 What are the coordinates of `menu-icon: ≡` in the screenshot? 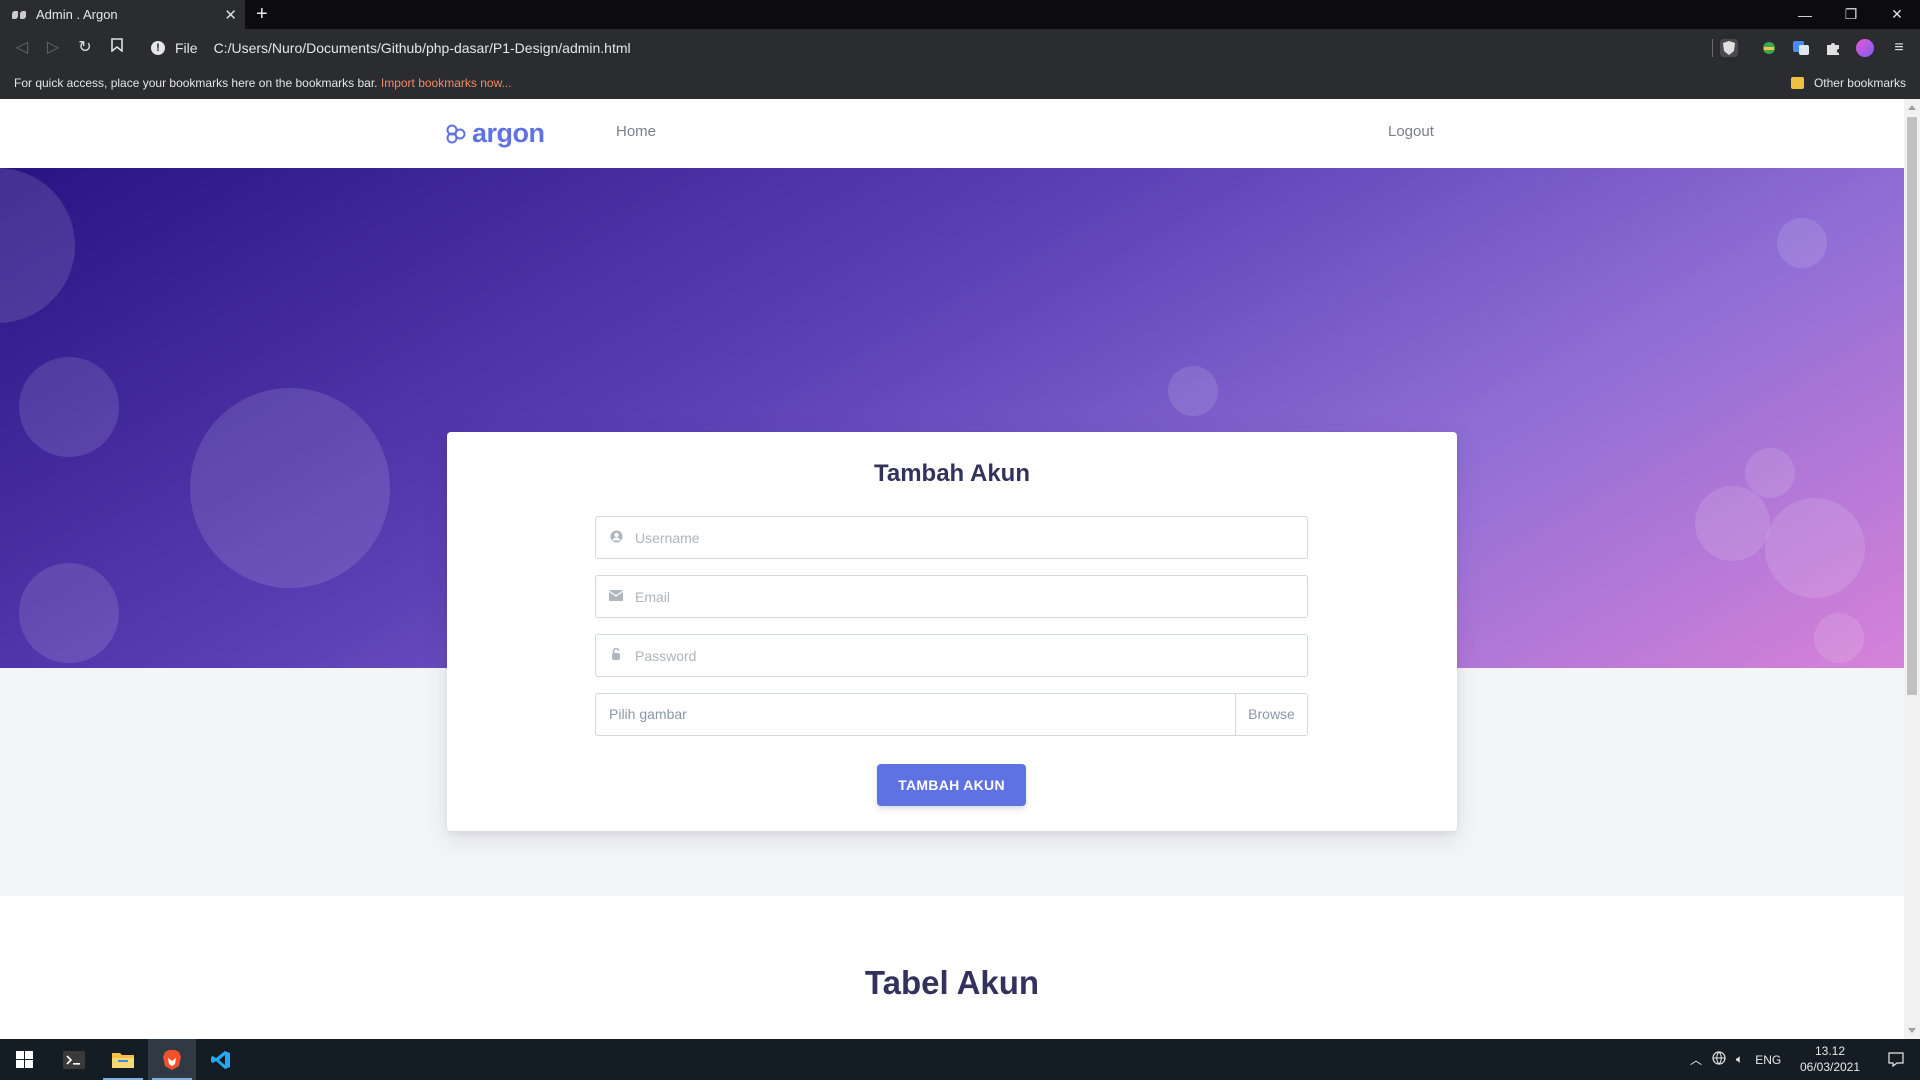 It's located at (1899, 48).